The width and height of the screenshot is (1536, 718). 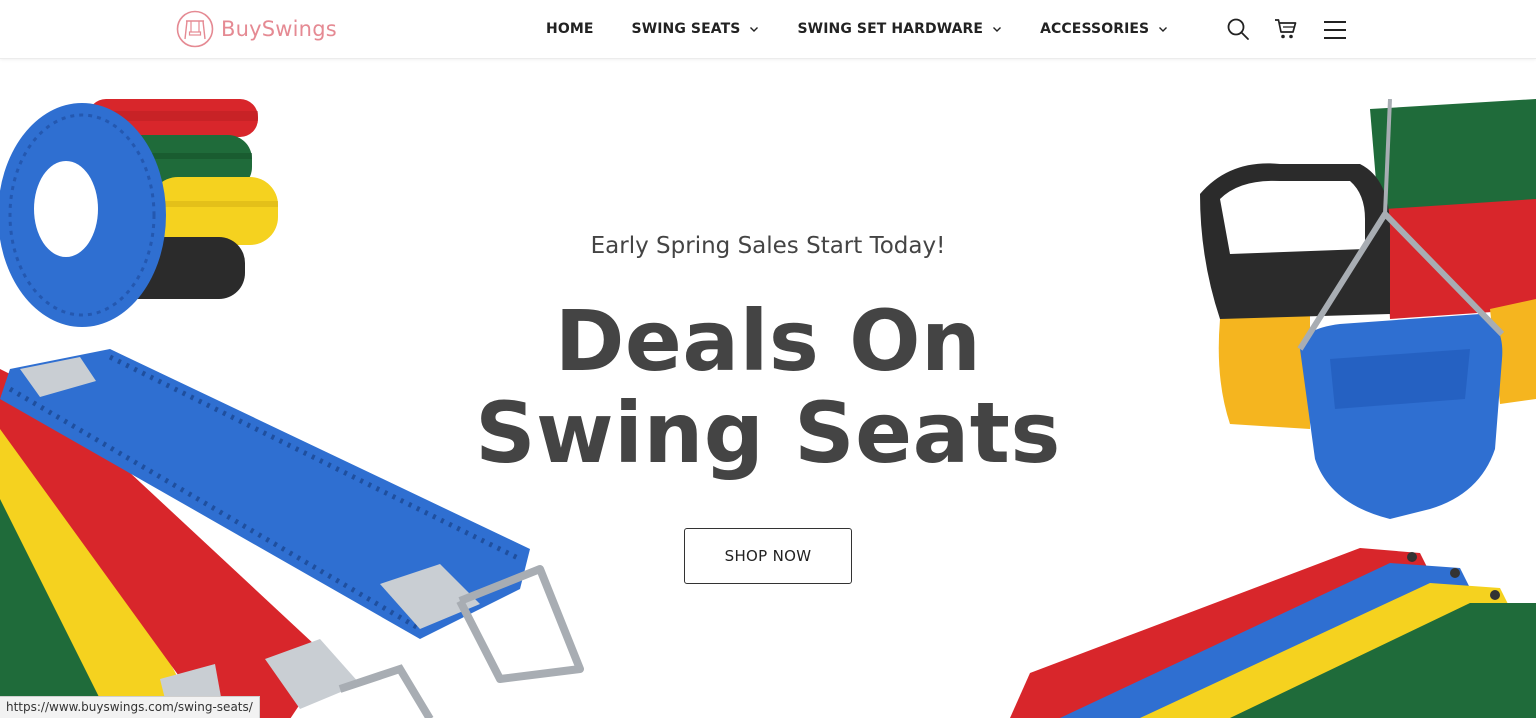 I want to click on nav-item-swing-seats: SWING SEATS, so click(x=696, y=29).